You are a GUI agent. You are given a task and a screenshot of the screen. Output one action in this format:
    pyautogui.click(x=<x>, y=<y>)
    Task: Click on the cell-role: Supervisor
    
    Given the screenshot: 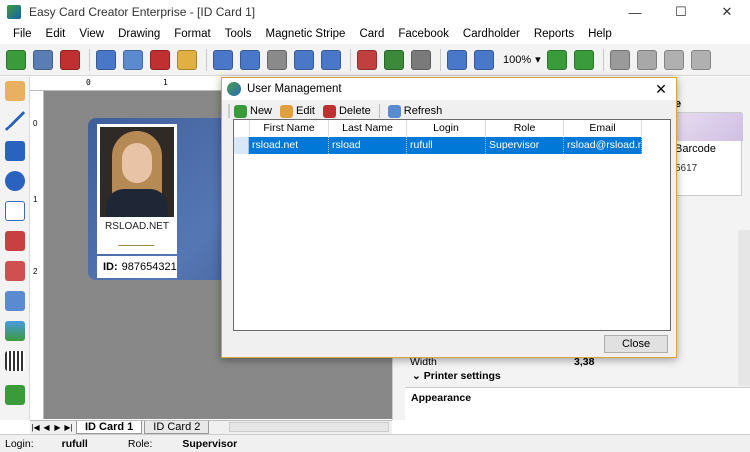 What is the action you would take?
    pyautogui.click(x=525, y=145)
    